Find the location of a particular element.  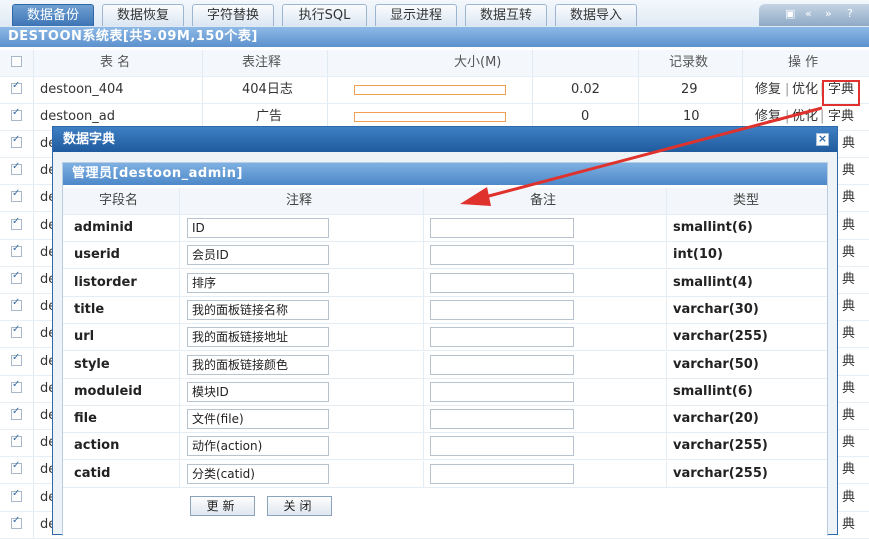

comment-input: ID is located at coordinates (258, 228).